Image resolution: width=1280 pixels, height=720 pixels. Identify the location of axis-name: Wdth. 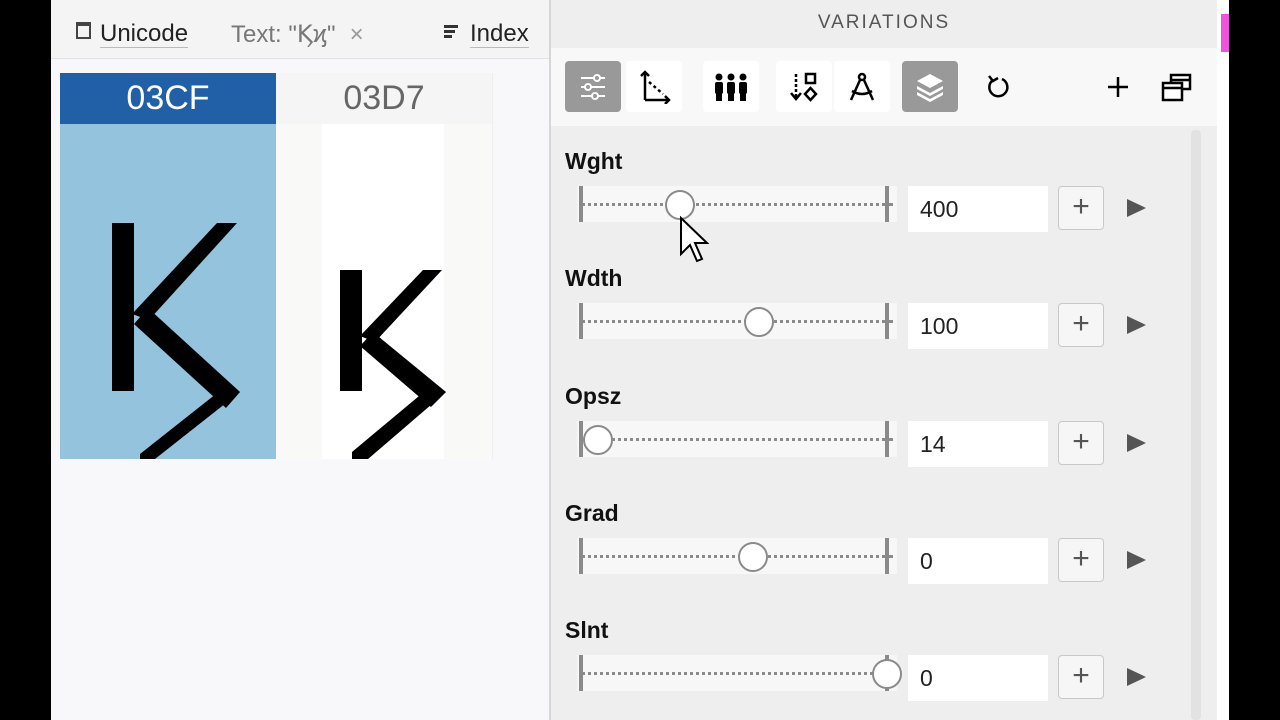
(594, 278).